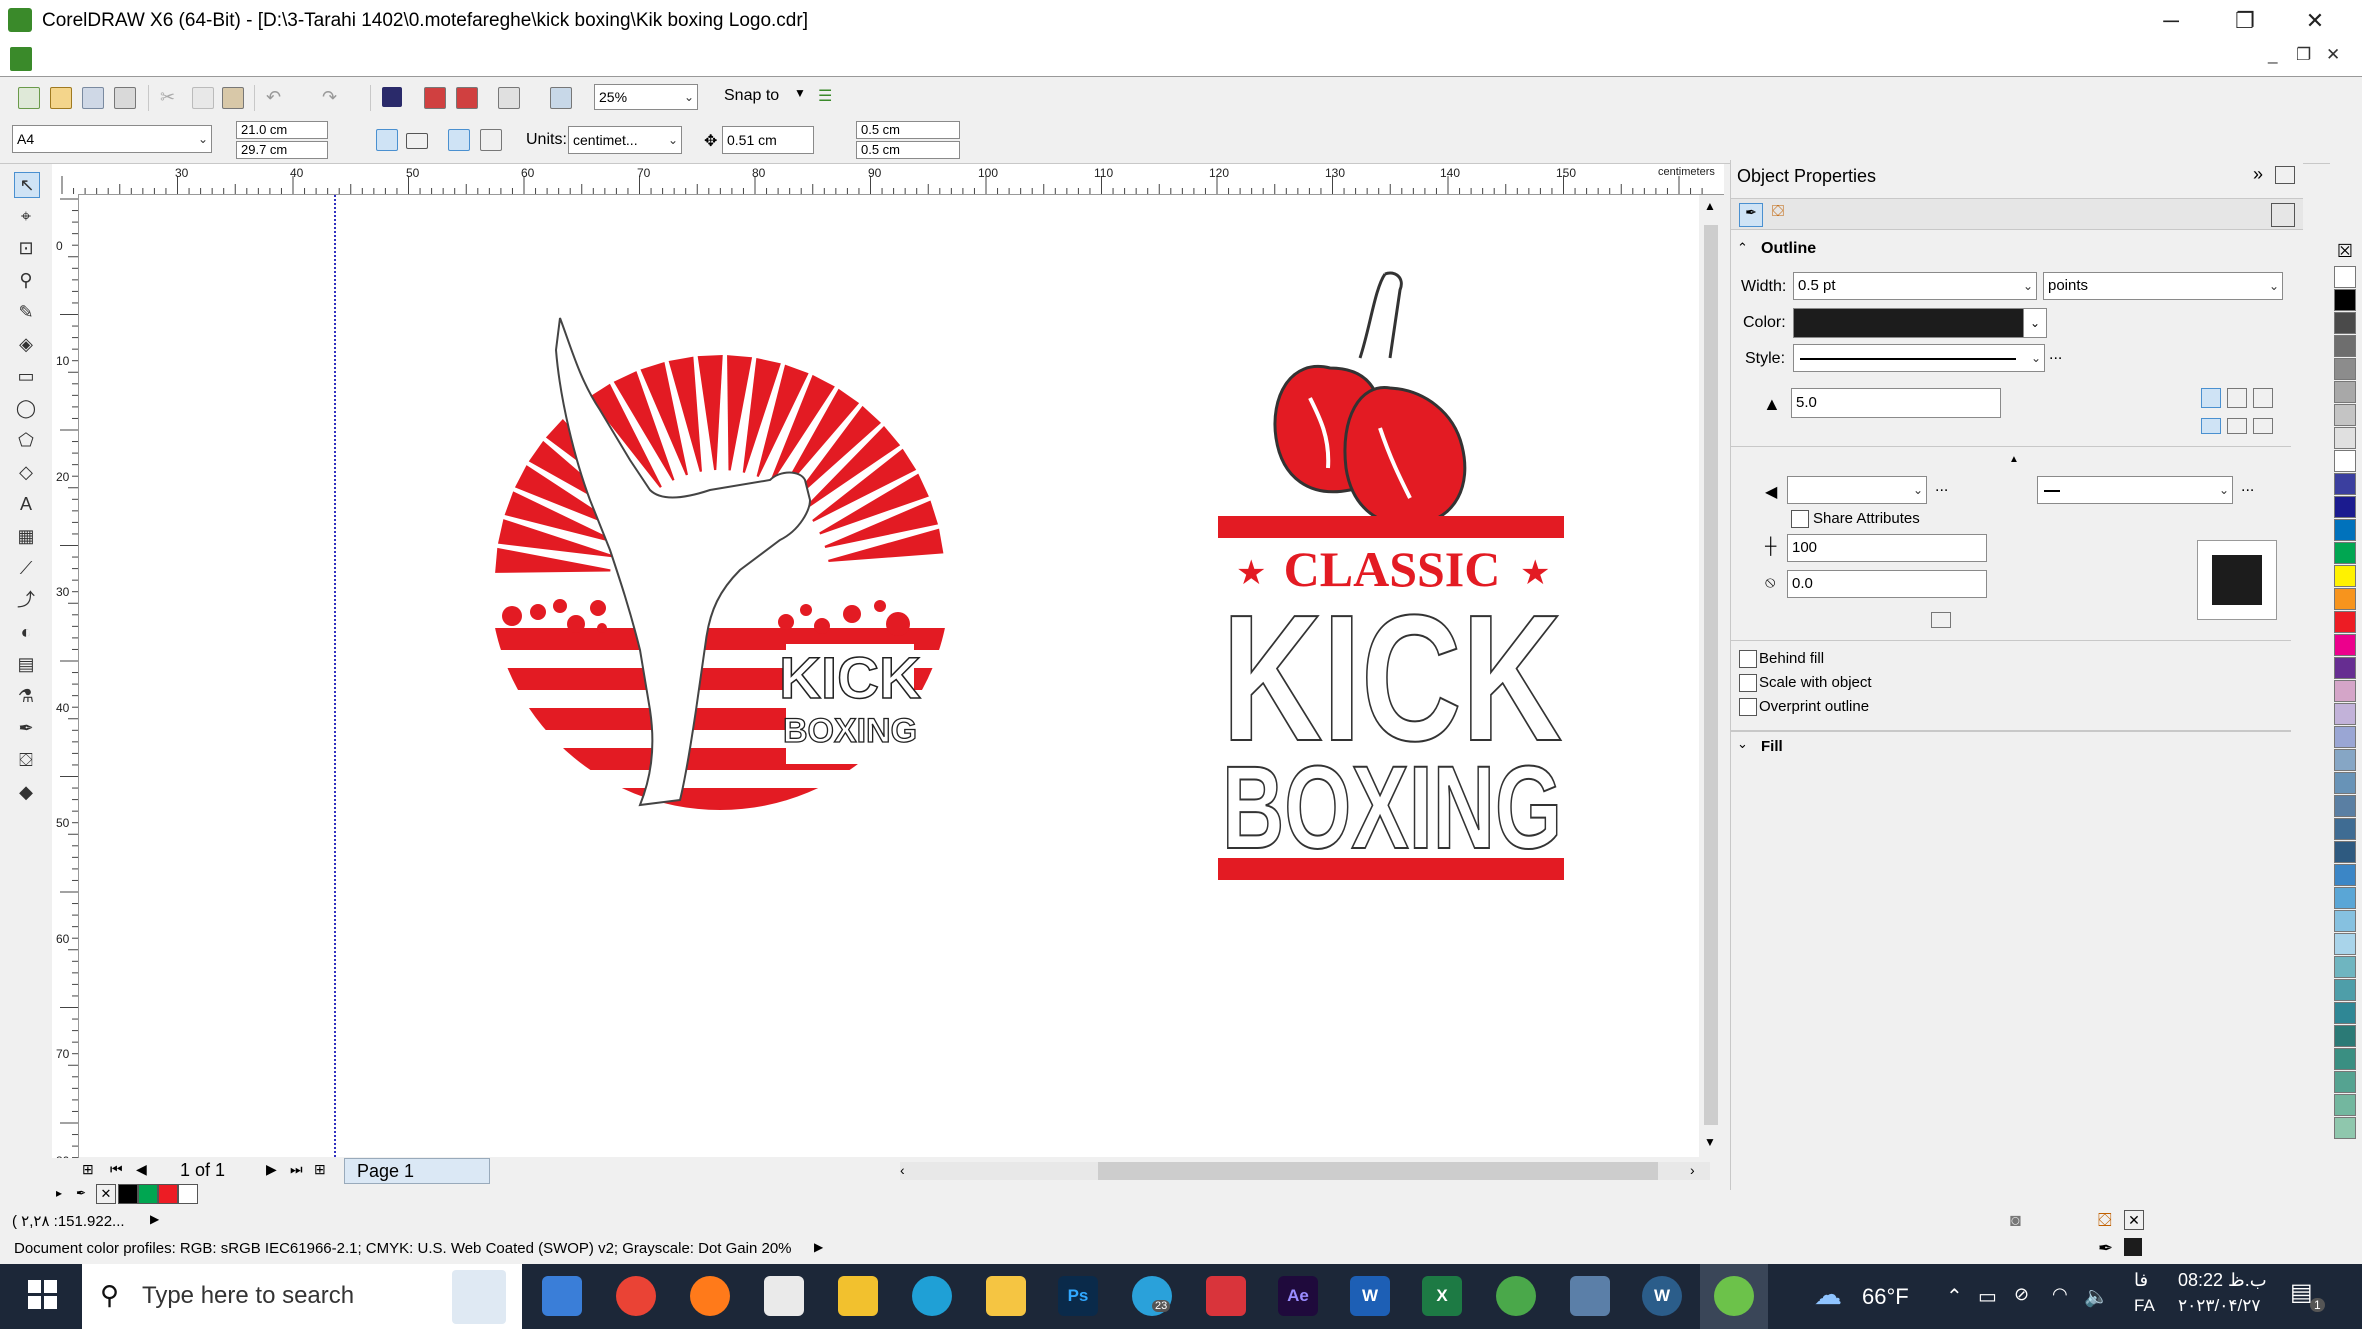 This screenshot has width=2362, height=1329. Describe the element at coordinates (1748, 659) in the screenshot. I see `behind-fill-checkbox` at that location.